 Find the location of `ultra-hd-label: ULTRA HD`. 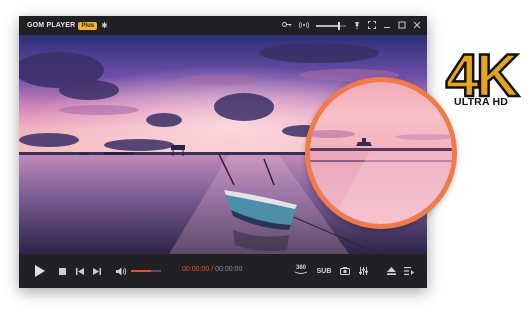

ultra-hd-label: ULTRA HD is located at coordinates (481, 102).